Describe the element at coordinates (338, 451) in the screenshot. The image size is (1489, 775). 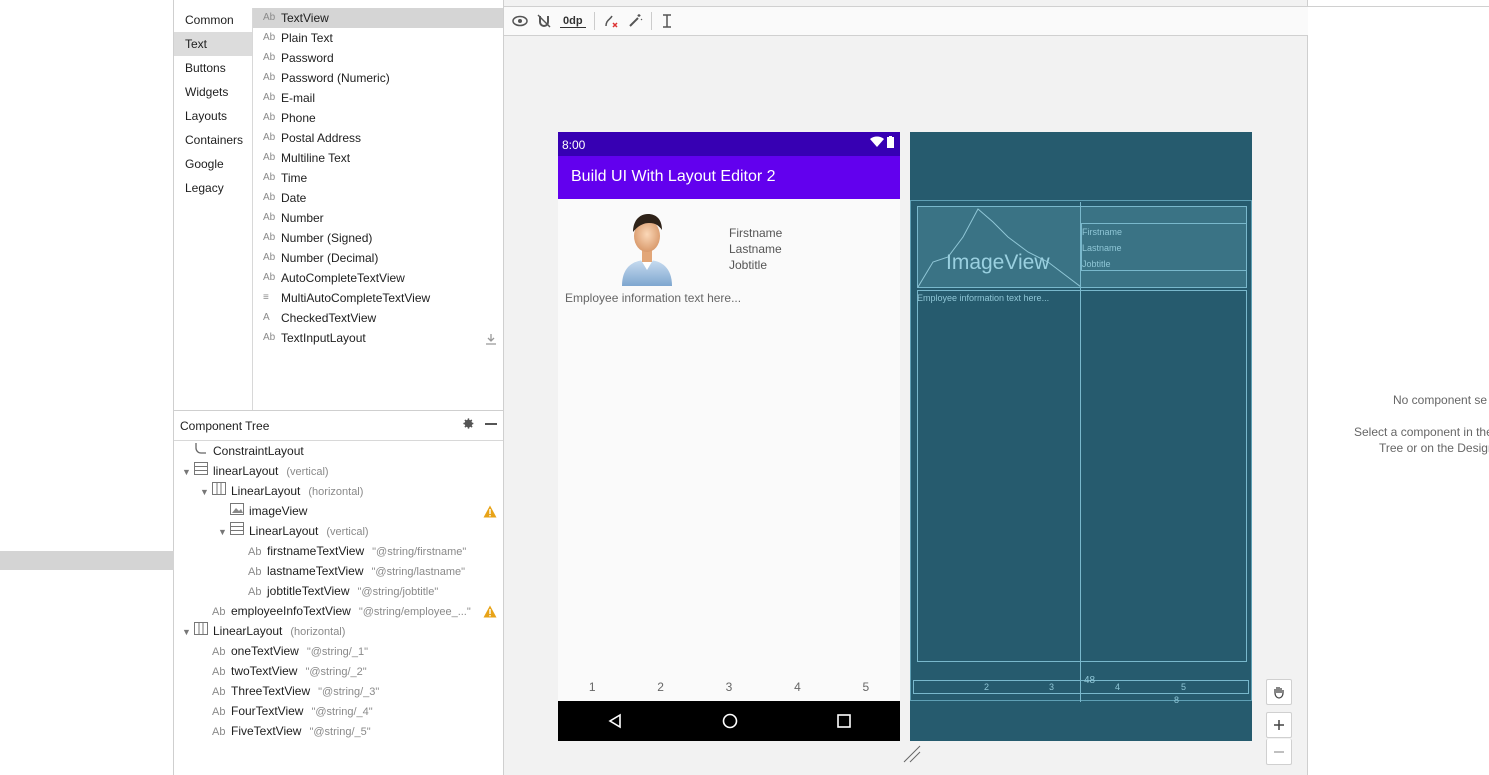
I see `tree-node: ConstraintLayout` at that location.